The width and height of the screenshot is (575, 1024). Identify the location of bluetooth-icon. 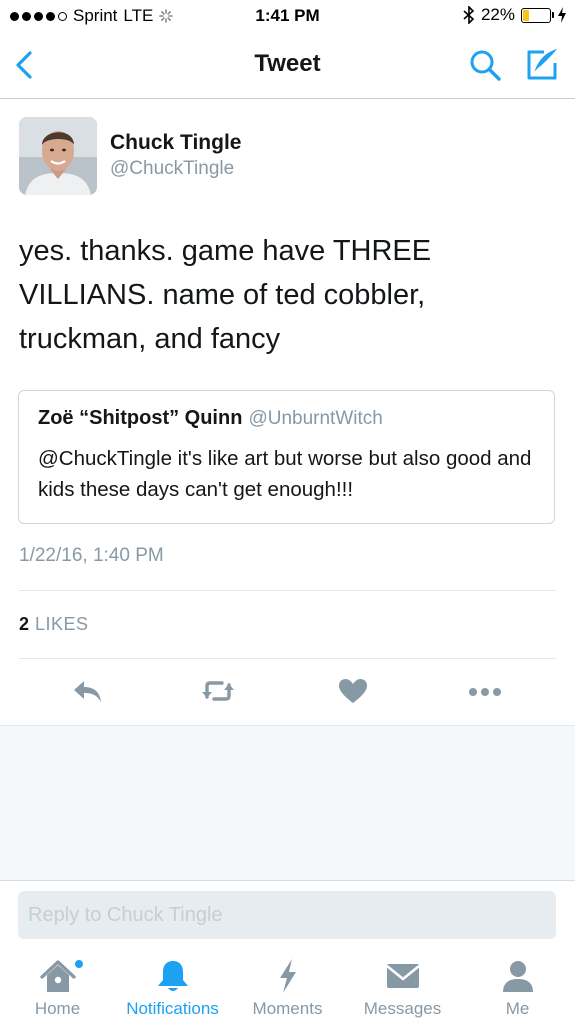
(469, 15).